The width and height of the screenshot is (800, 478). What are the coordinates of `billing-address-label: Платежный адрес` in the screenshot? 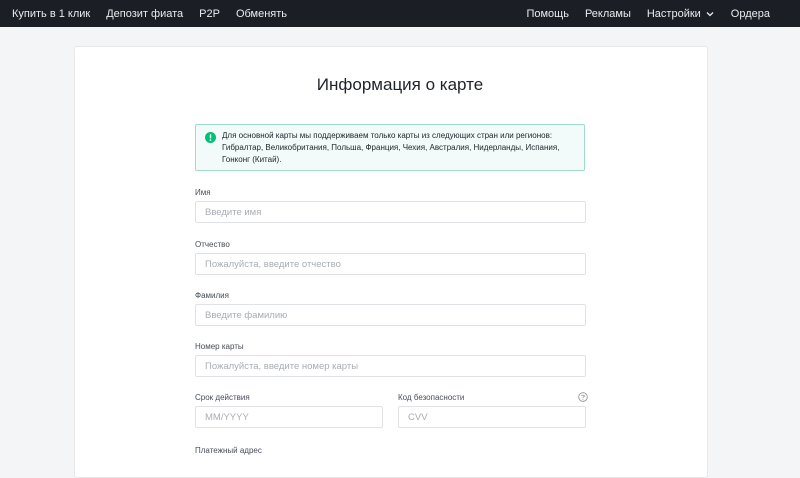 It's located at (228, 450).